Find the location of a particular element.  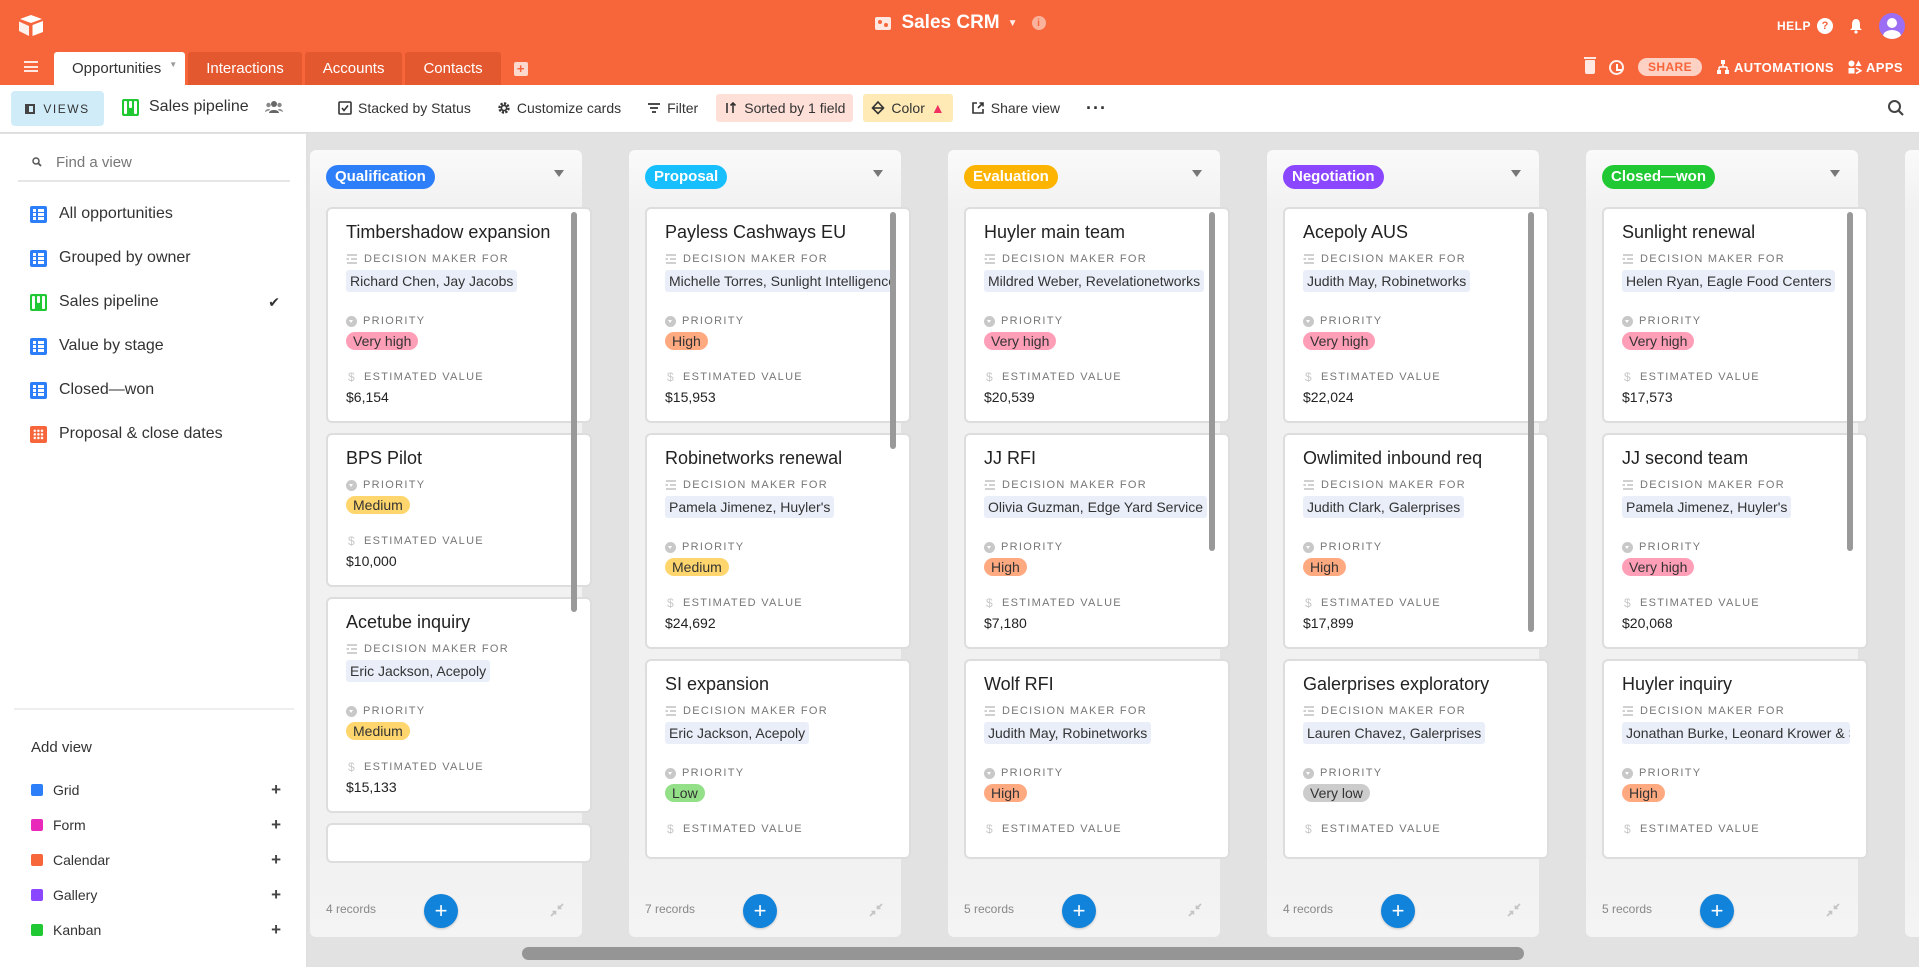

customize-cards-button: Customize cards is located at coordinates (559, 108).